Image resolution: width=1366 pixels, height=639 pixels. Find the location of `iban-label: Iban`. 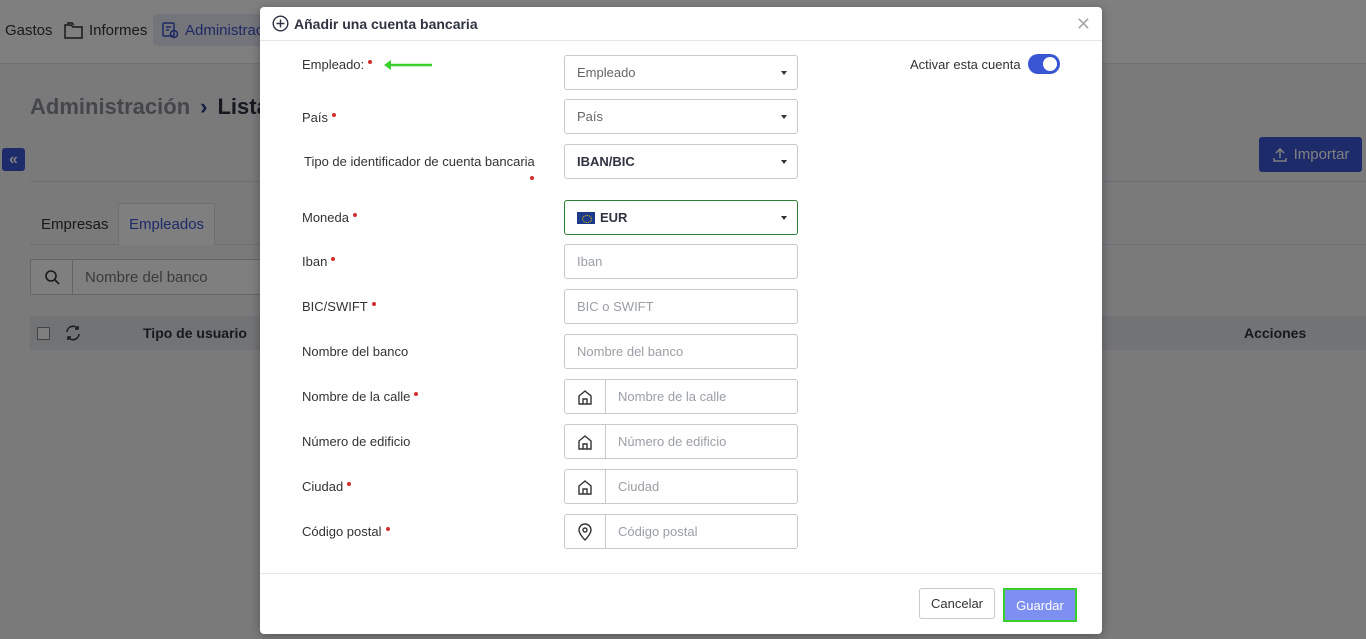

iban-label: Iban is located at coordinates (319, 261).